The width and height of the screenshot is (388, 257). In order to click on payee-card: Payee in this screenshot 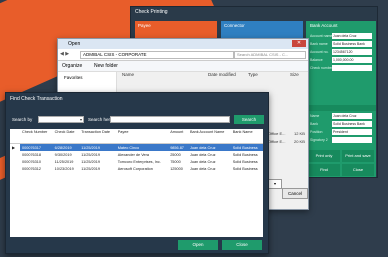, I will do `click(176, 27)`.